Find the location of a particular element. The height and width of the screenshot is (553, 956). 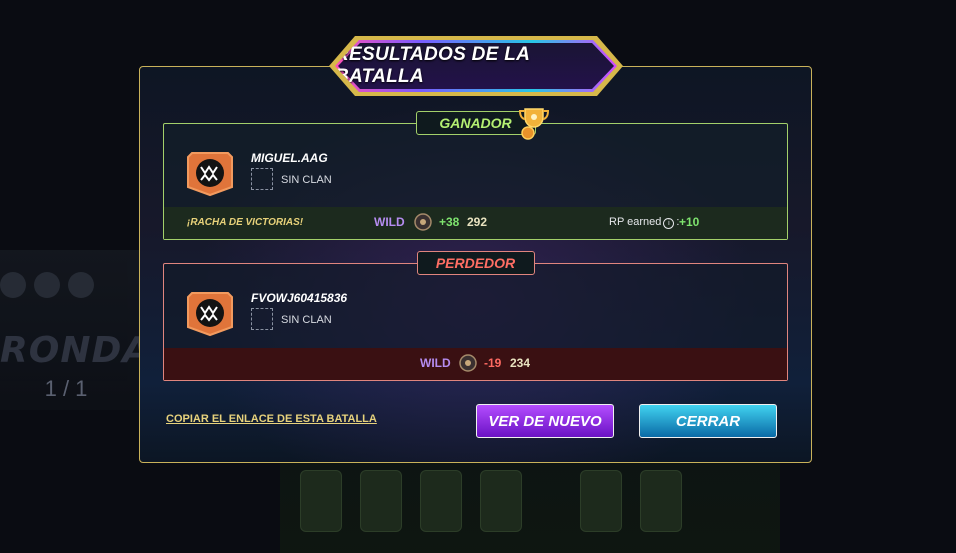

winner-rating-delta: +38 is located at coordinates (449, 222).